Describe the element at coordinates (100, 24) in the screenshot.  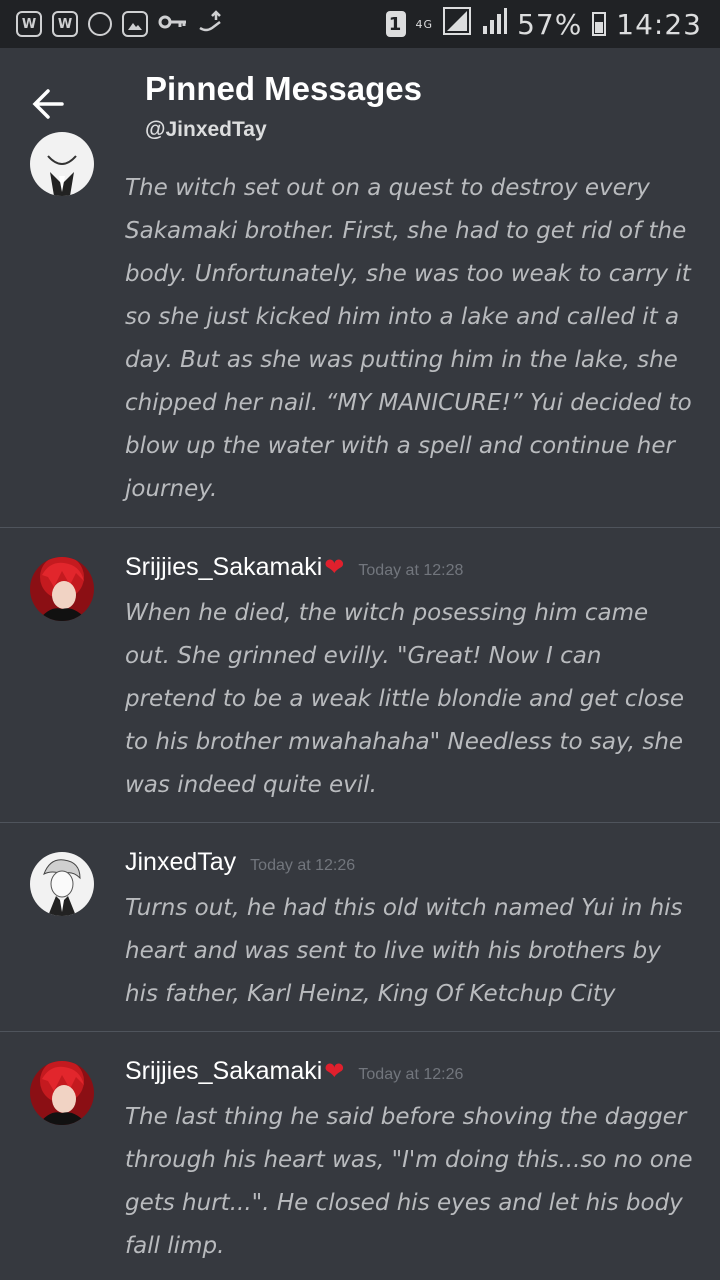
I see `circle-icon` at that location.